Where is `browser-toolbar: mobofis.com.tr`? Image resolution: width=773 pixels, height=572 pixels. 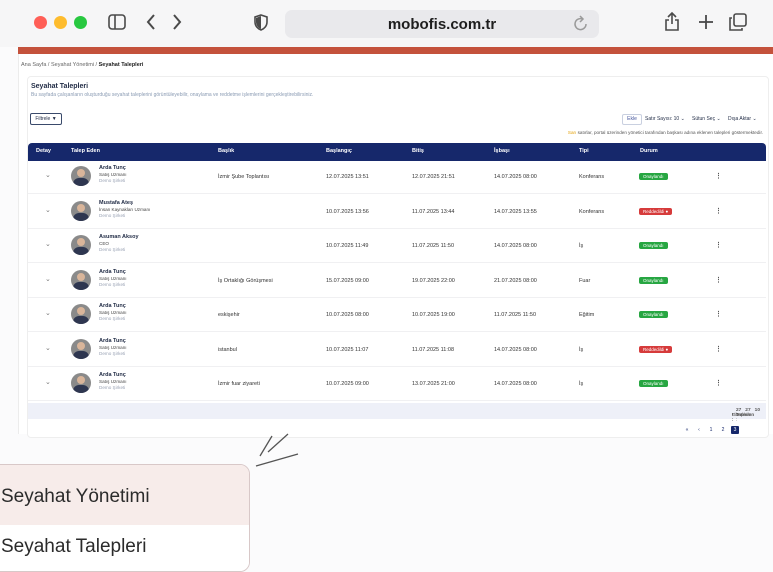
browser-toolbar: mobofis.com.tr is located at coordinates (386, 23).